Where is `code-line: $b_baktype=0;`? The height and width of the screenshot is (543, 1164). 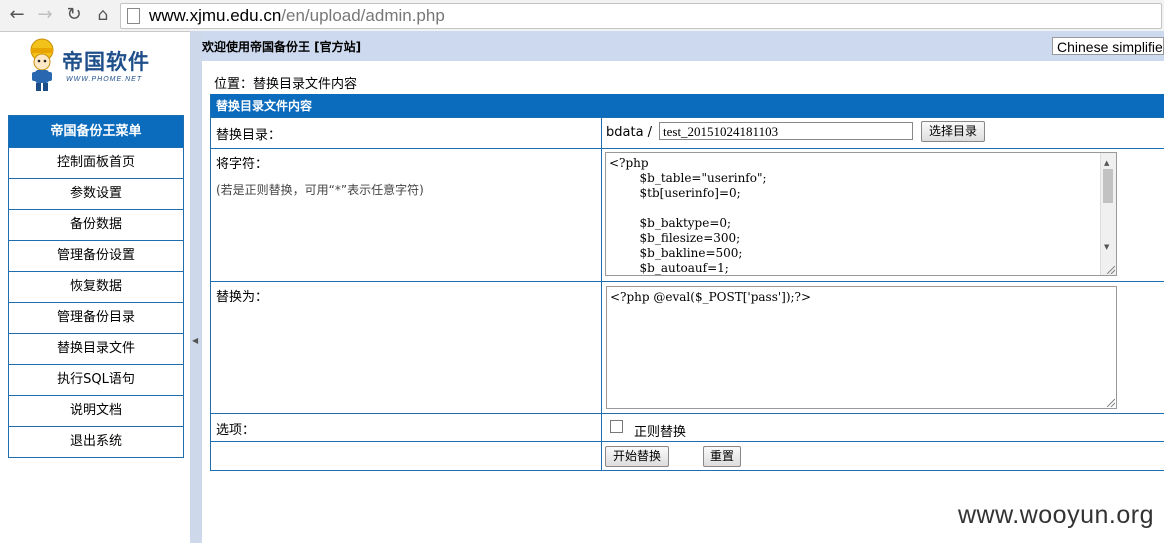
code-line: $b_baktype=0; is located at coordinates (670, 223).